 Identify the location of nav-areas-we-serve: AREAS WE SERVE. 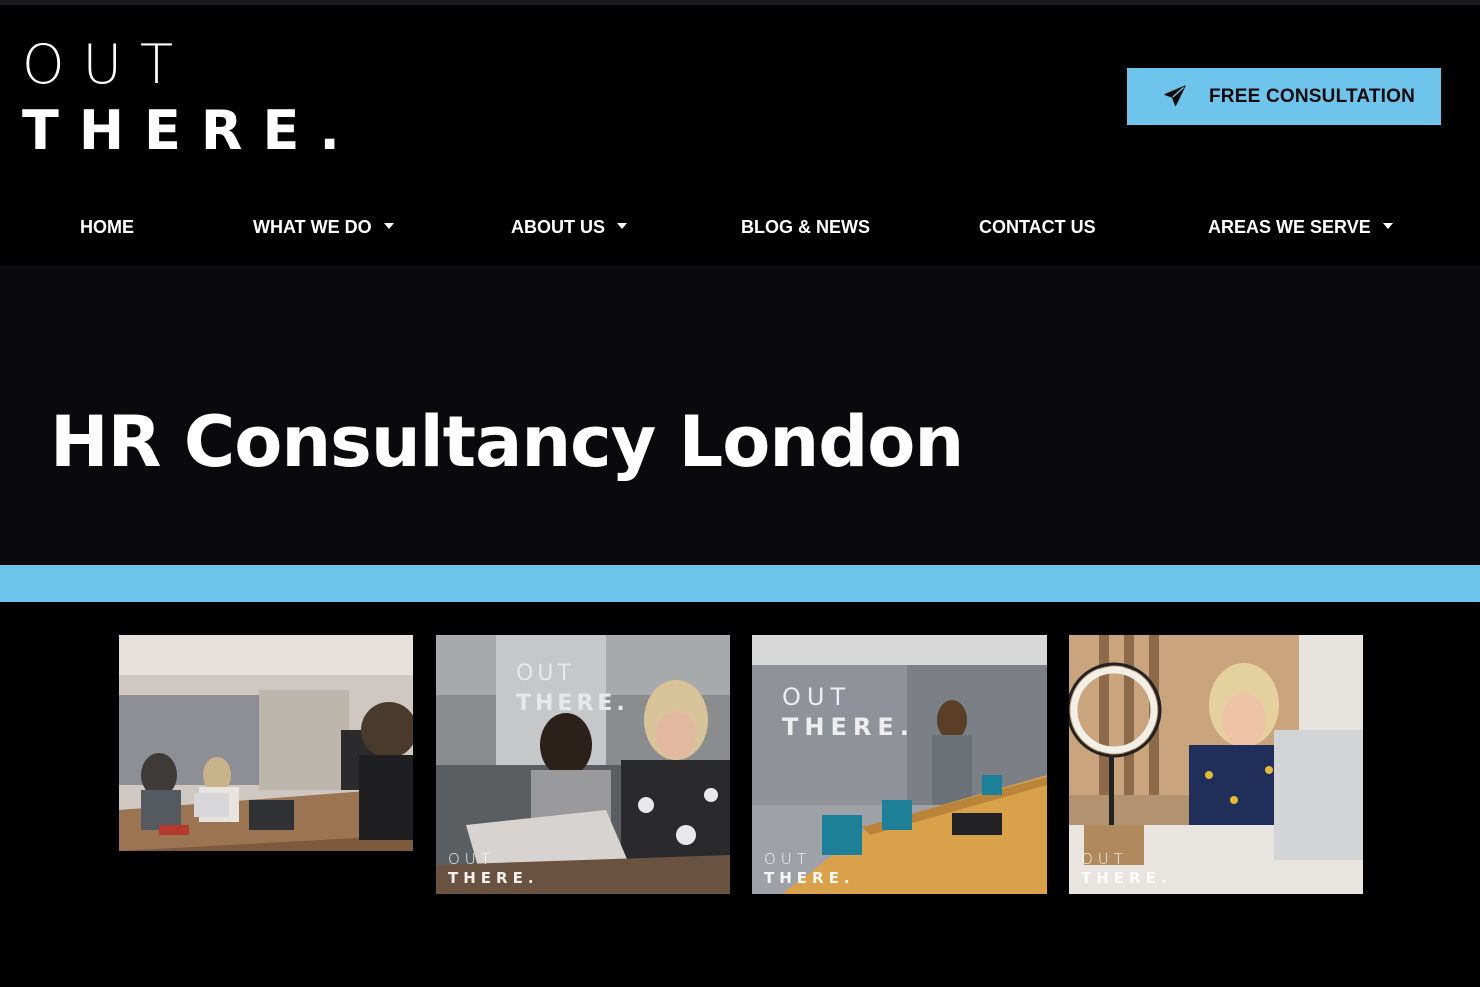
(1300, 227).